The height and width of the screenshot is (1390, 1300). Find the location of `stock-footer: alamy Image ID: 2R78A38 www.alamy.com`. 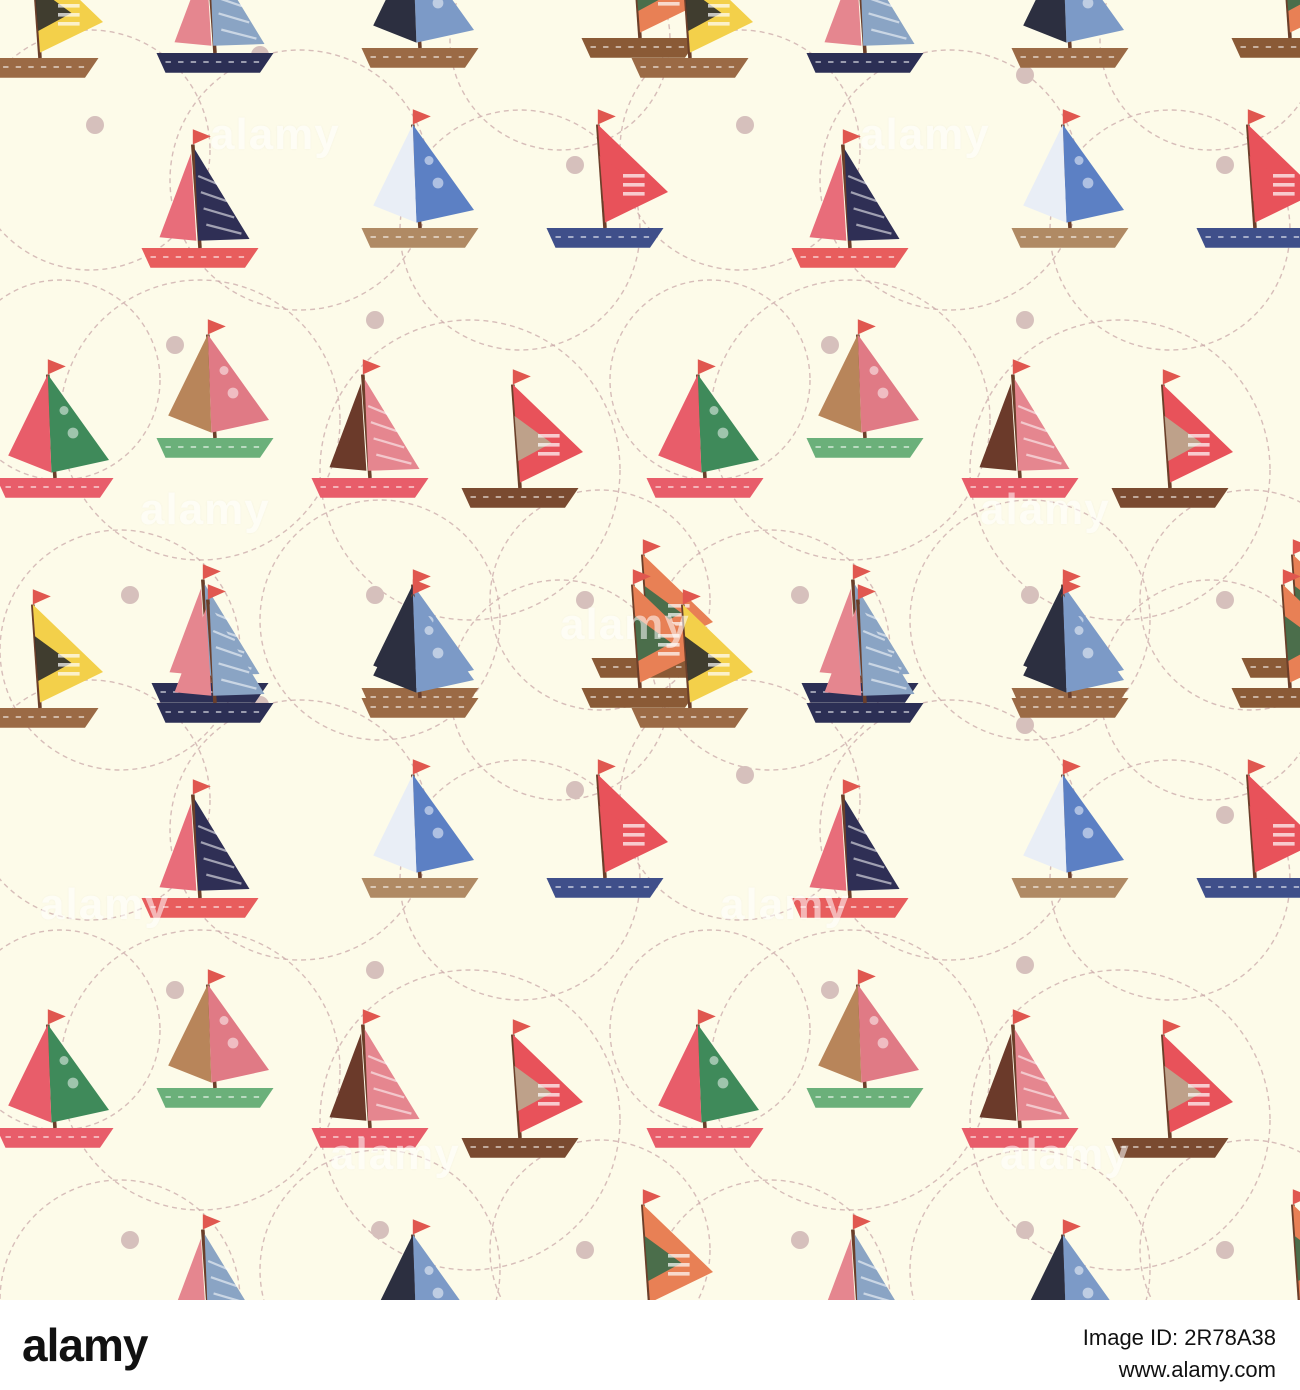

stock-footer: alamy Image ID: 2R78A38 www.alamy.com is located at coordinates (650, 1345).